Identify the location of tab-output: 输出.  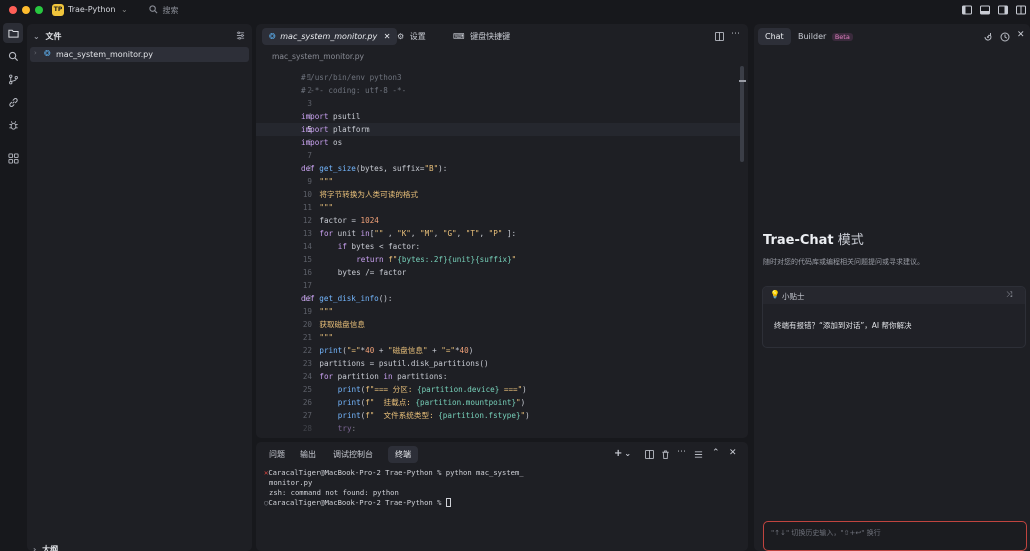
(308, 454).